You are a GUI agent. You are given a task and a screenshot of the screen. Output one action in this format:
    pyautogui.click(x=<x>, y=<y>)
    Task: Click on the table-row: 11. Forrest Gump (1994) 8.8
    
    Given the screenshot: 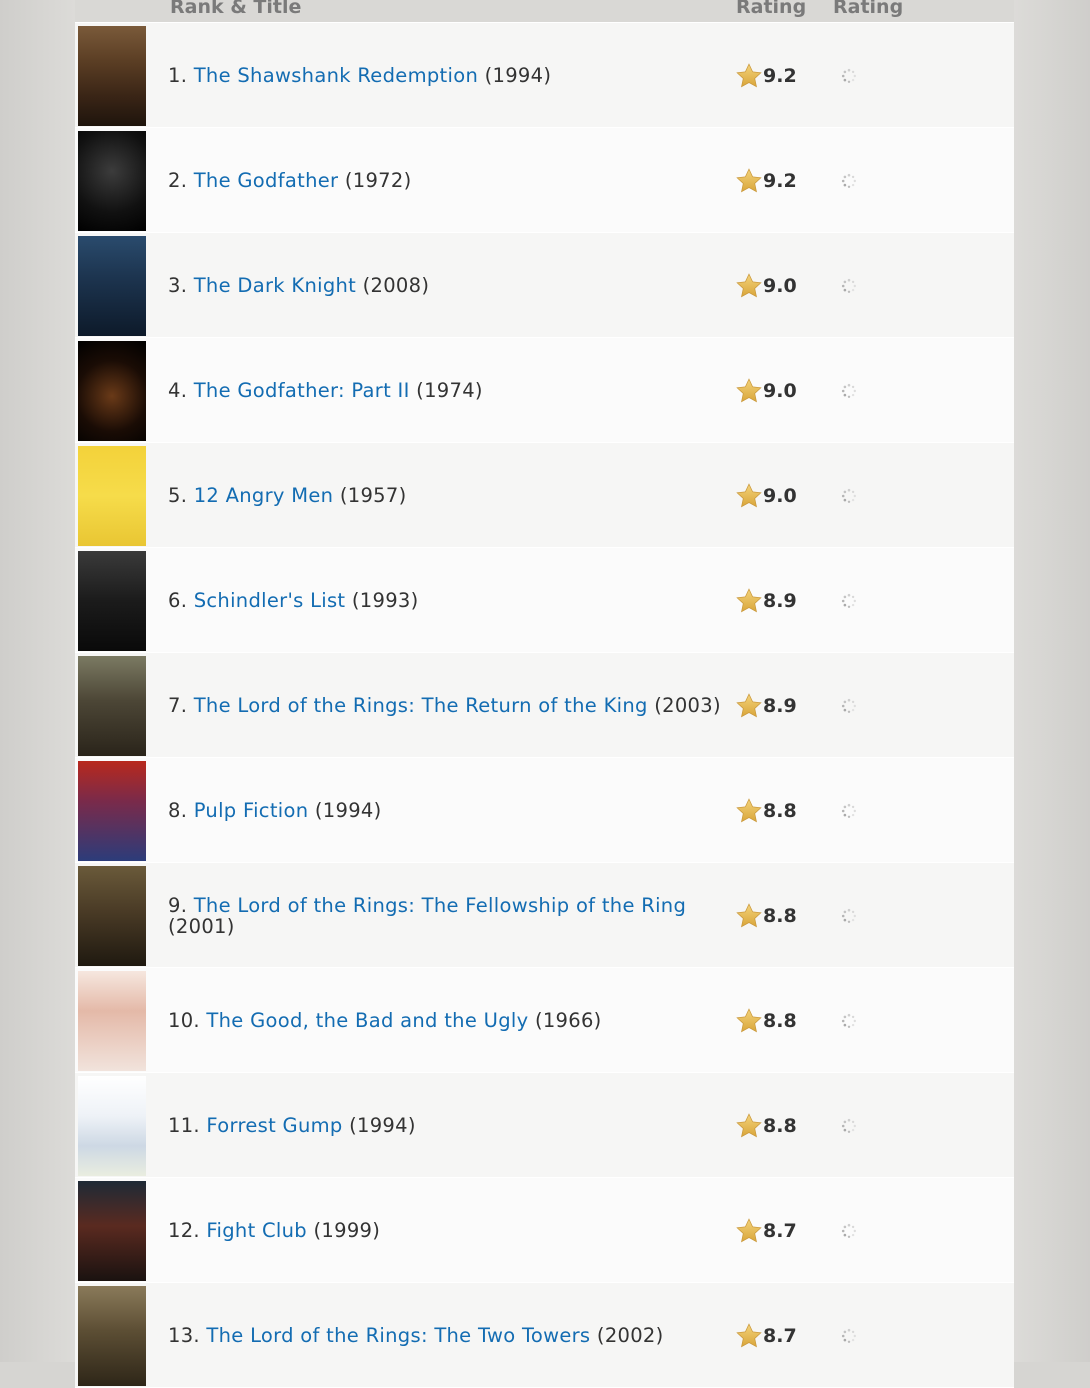 What is the action you would take?
    pyautogui.click(x=544, y=1125)
    